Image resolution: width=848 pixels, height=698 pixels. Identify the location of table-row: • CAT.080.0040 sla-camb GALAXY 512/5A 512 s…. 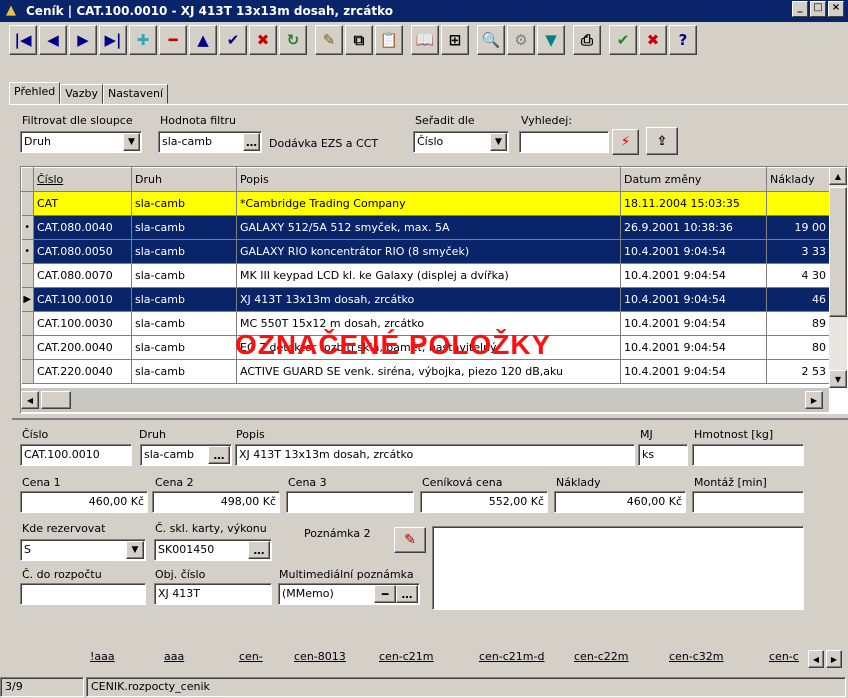
(425, 227).